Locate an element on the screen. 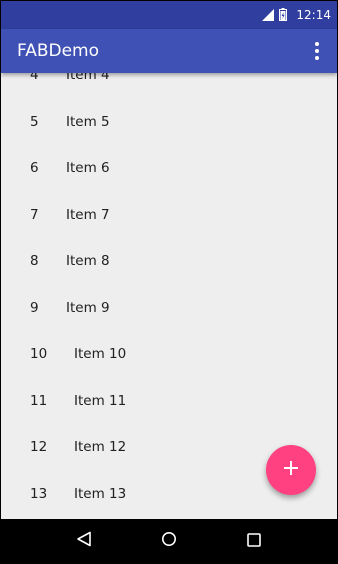 The width and height of the screenshot is (338, 564). item-label: Item 5 is located at coordinates (88, 121).